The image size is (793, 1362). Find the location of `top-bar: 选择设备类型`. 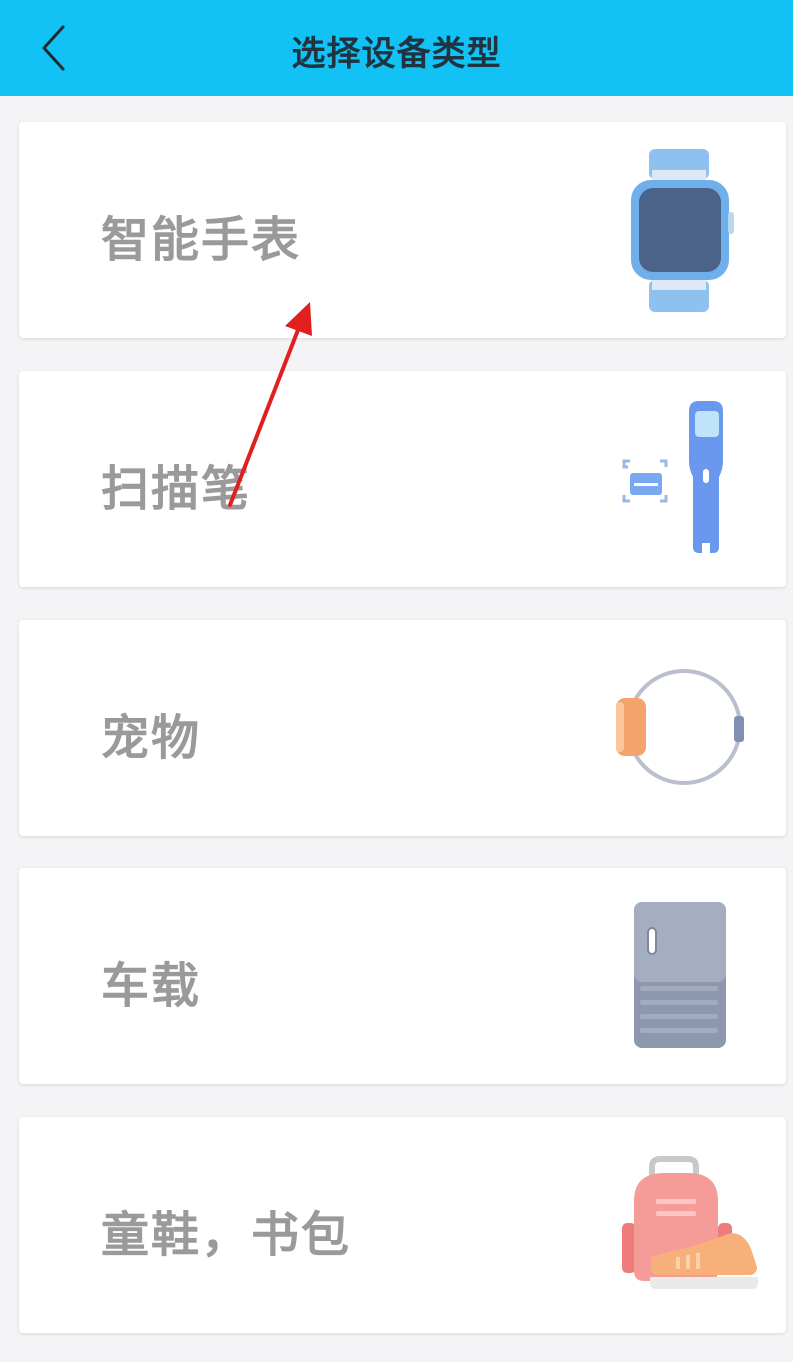

top-bar: 选择设备类型 is located at coordinates (396, 48).